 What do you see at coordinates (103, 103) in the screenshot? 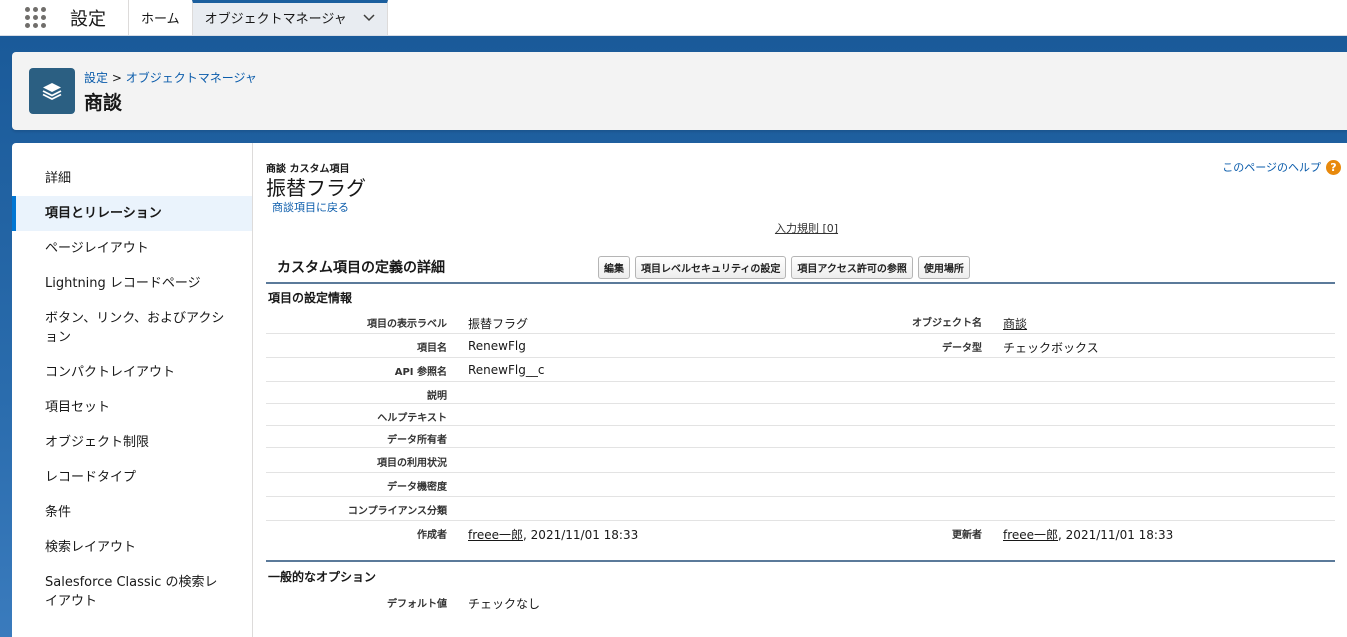
I see `page-title: 商談` at bounding box center [103, 103].